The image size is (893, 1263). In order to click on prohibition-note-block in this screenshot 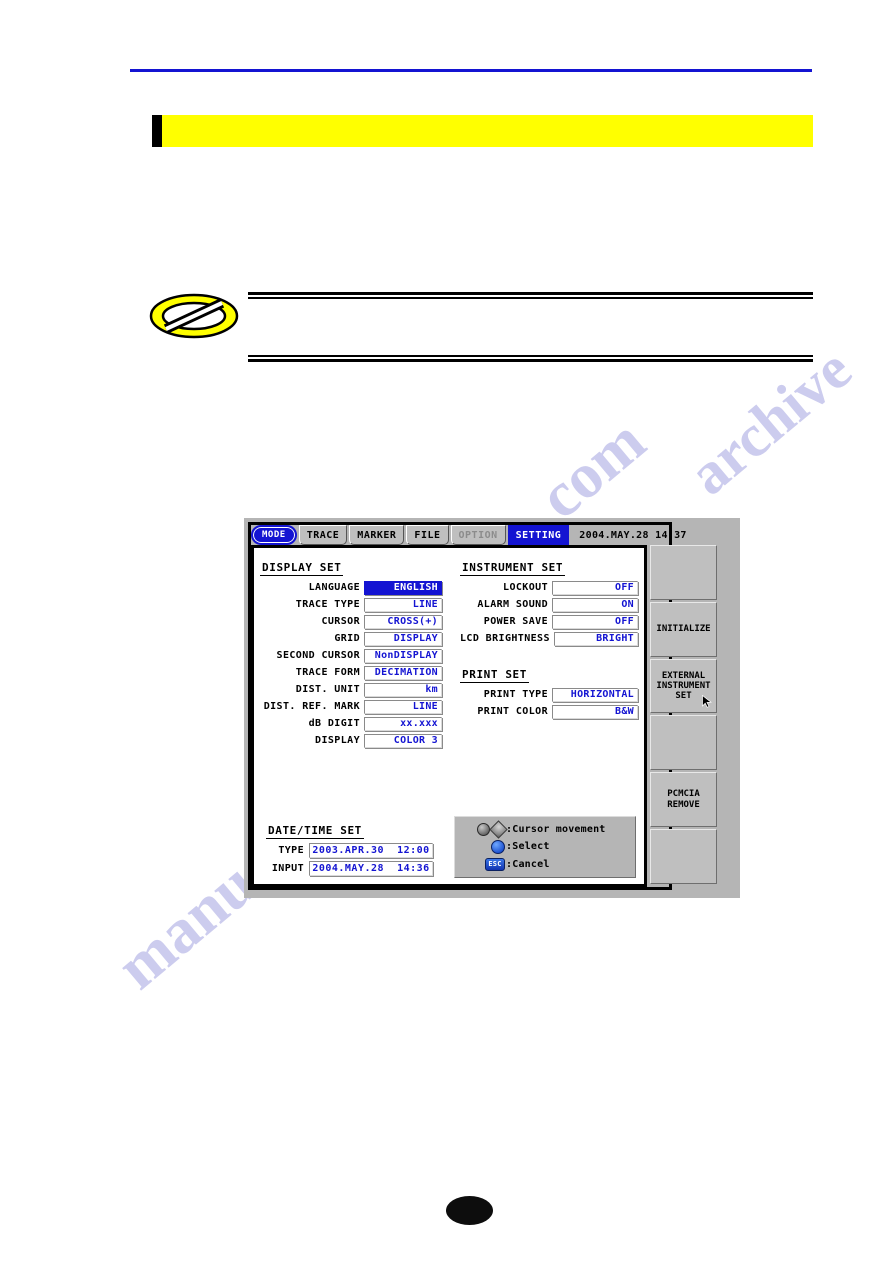, I will do `click(480, 326)`.